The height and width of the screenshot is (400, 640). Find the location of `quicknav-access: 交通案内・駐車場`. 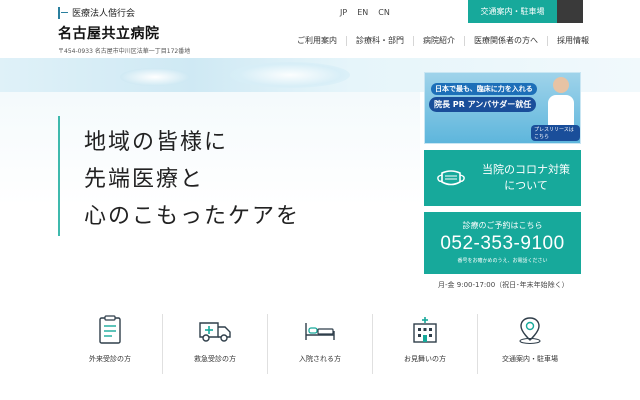

quicknav-access: 交通案内・駐車場 is located at coordinates (529, 344).